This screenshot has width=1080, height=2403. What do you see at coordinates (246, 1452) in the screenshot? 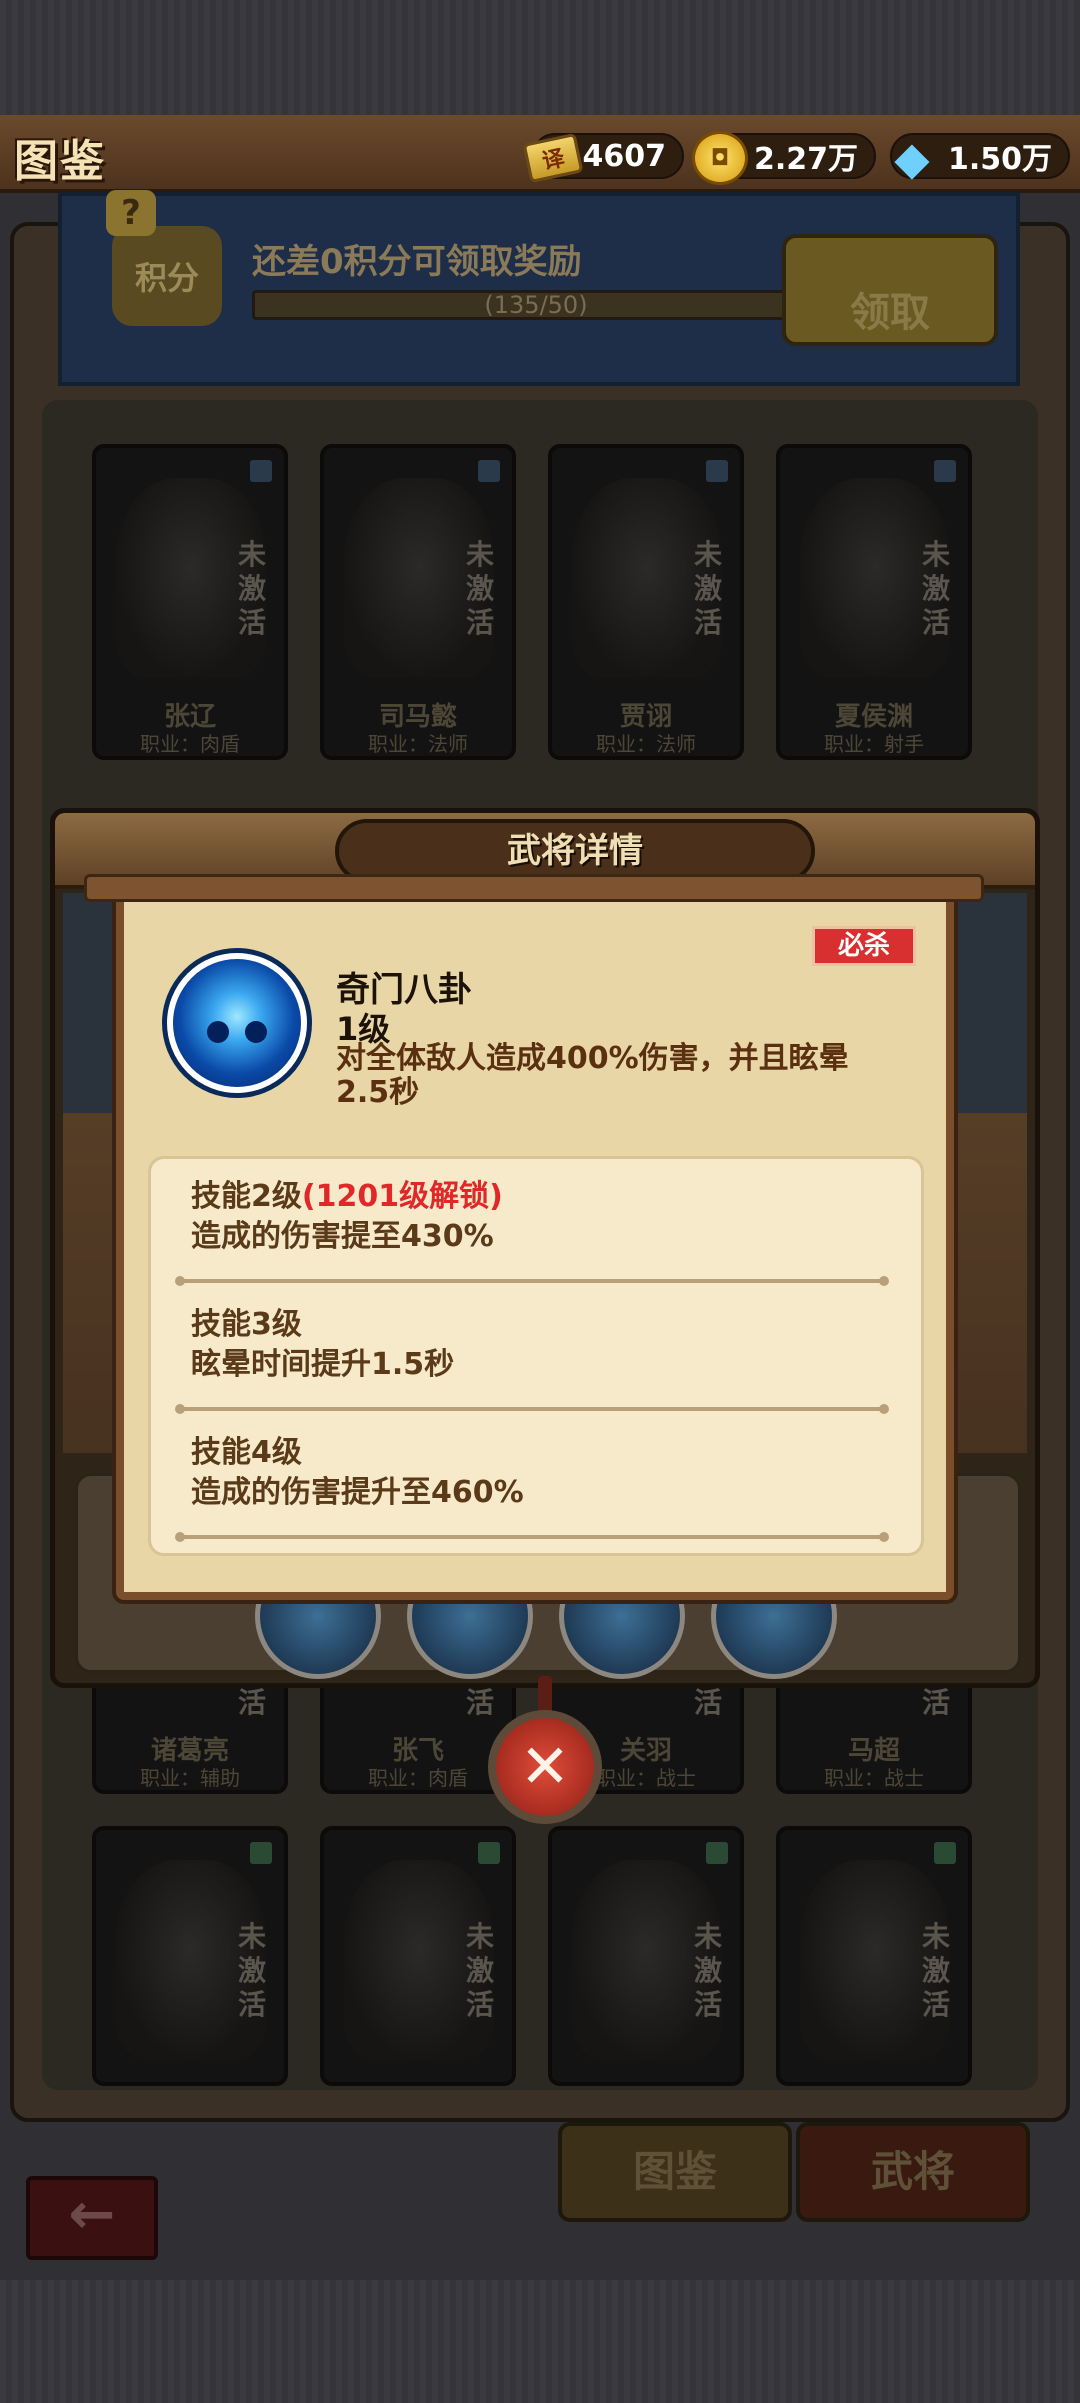
I see `upgrade-title: 技能4级` at bounding box center [246, 1452].